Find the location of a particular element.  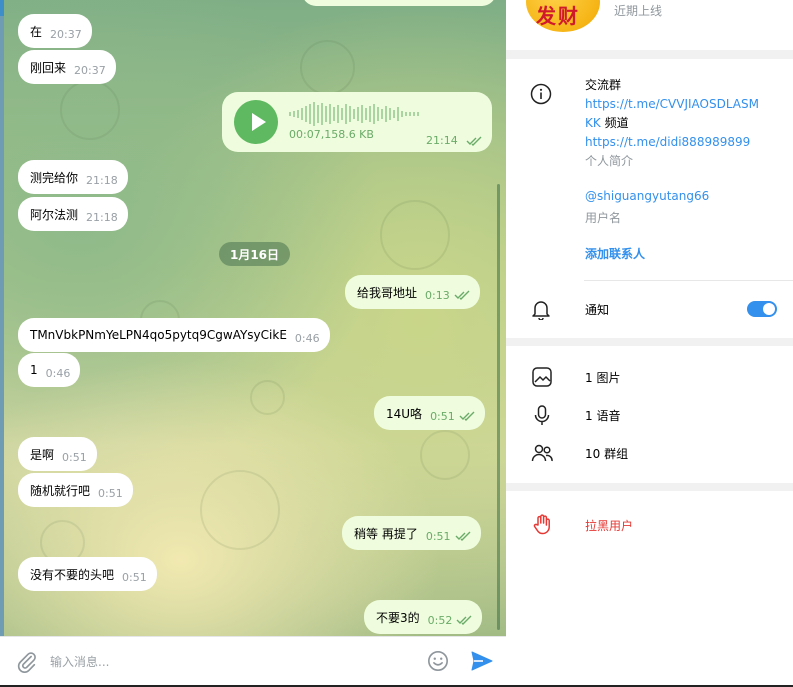

message-incoming: 在 20:37 is located at coordinates (55, 31).